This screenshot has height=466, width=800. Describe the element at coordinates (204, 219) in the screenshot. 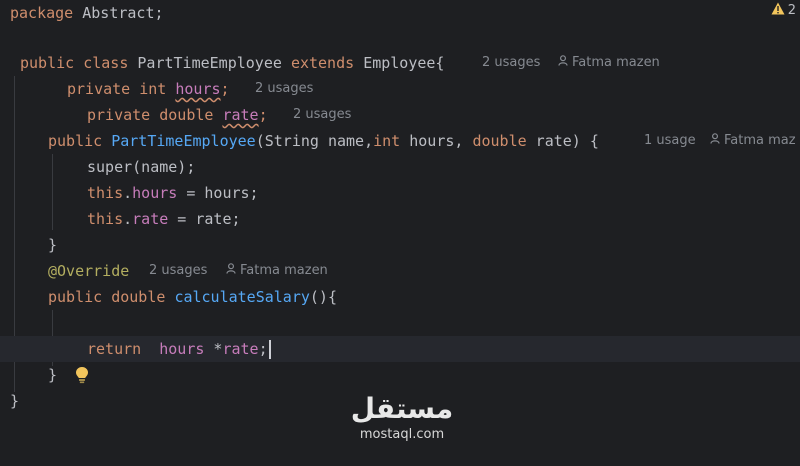

I see `assignment: = rate;` at that location.